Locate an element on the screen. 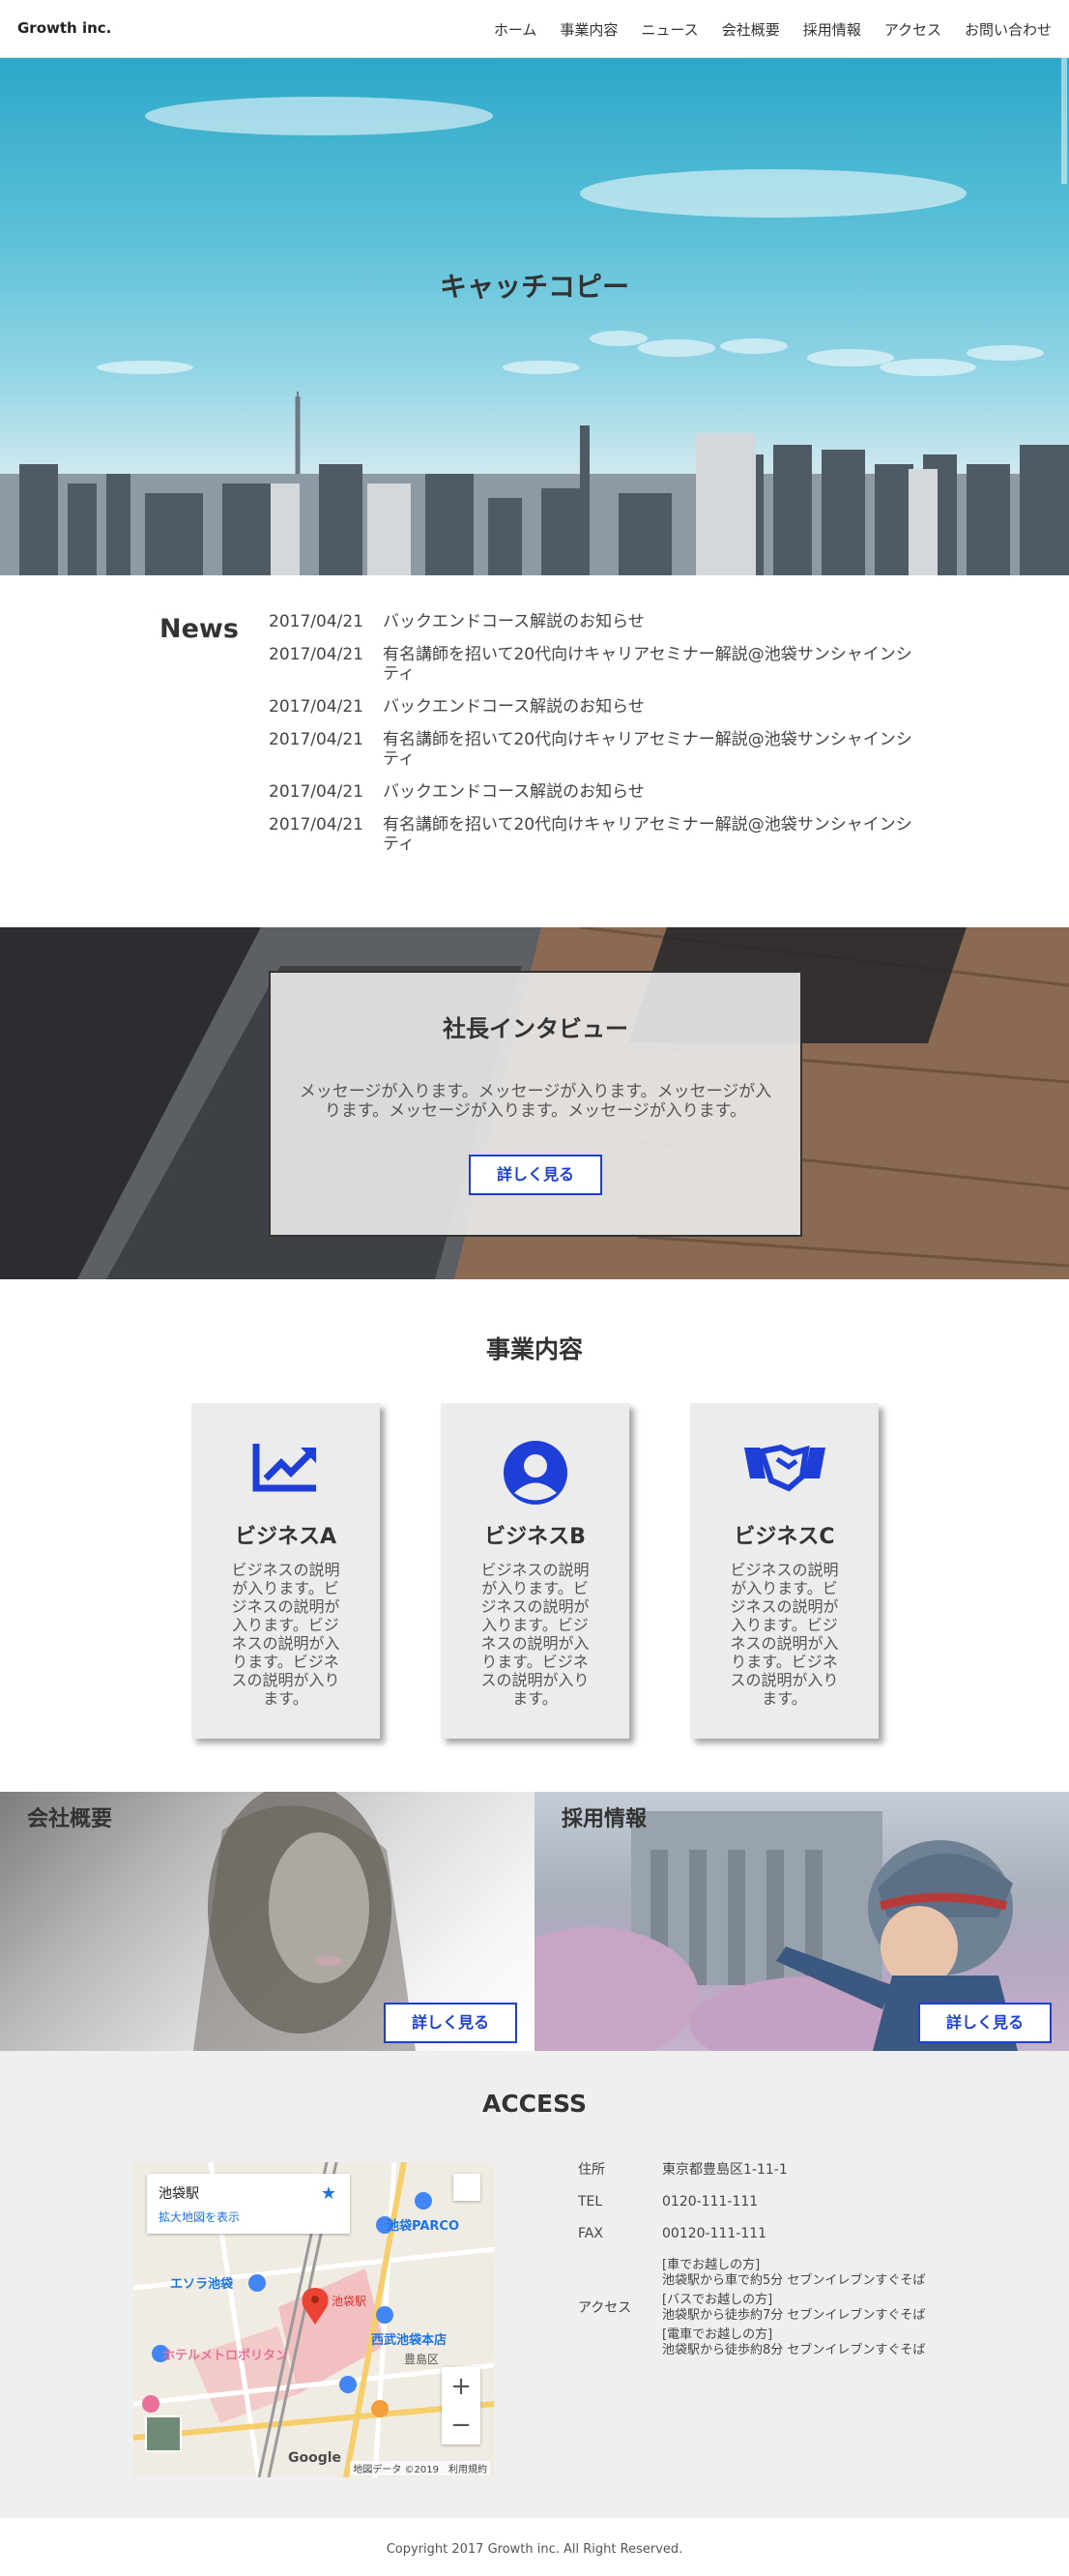 The height and width of the screenshot is (2576, 1069). map-place-name: 池袋駅 is located at coordinates (179, 2194).